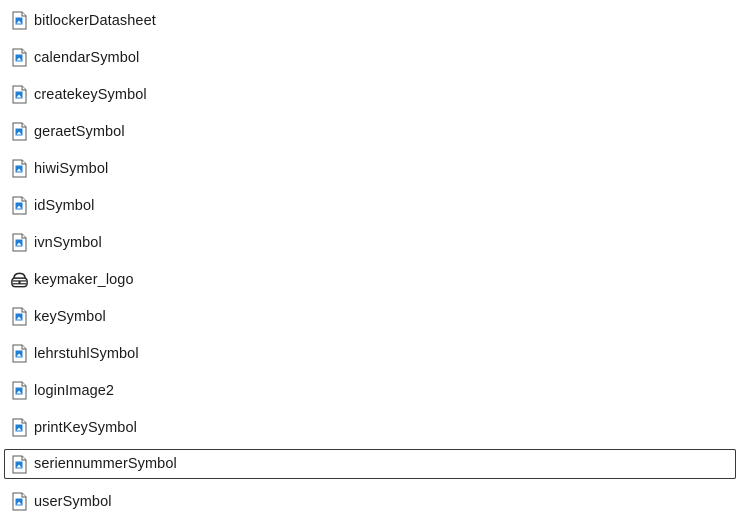 Image resolution: width=736 pixels, height=520 pixels. Describe the element at coordinates (87, 57) in the screenshot. I see `file-name: calendarSymbol` at that location.